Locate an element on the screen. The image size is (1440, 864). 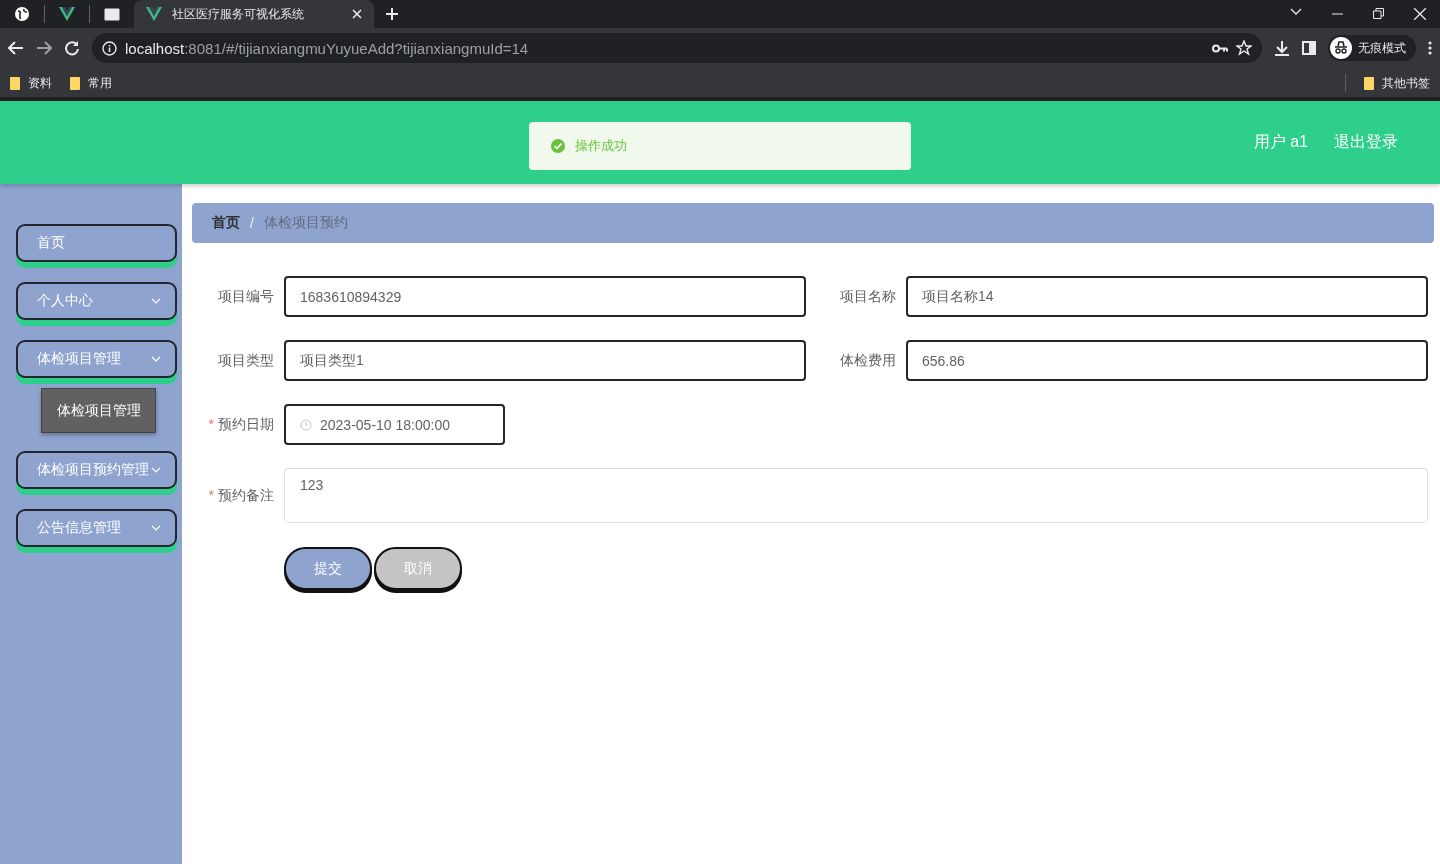
field-label: 体检费用 is located at coordinates (868, 360).